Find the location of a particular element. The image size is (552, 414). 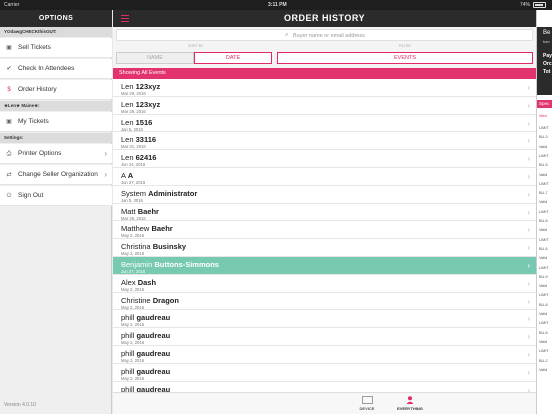

sidebar-item-sign-out: ⏻ Sign Out is located at coordinates (56, 196).